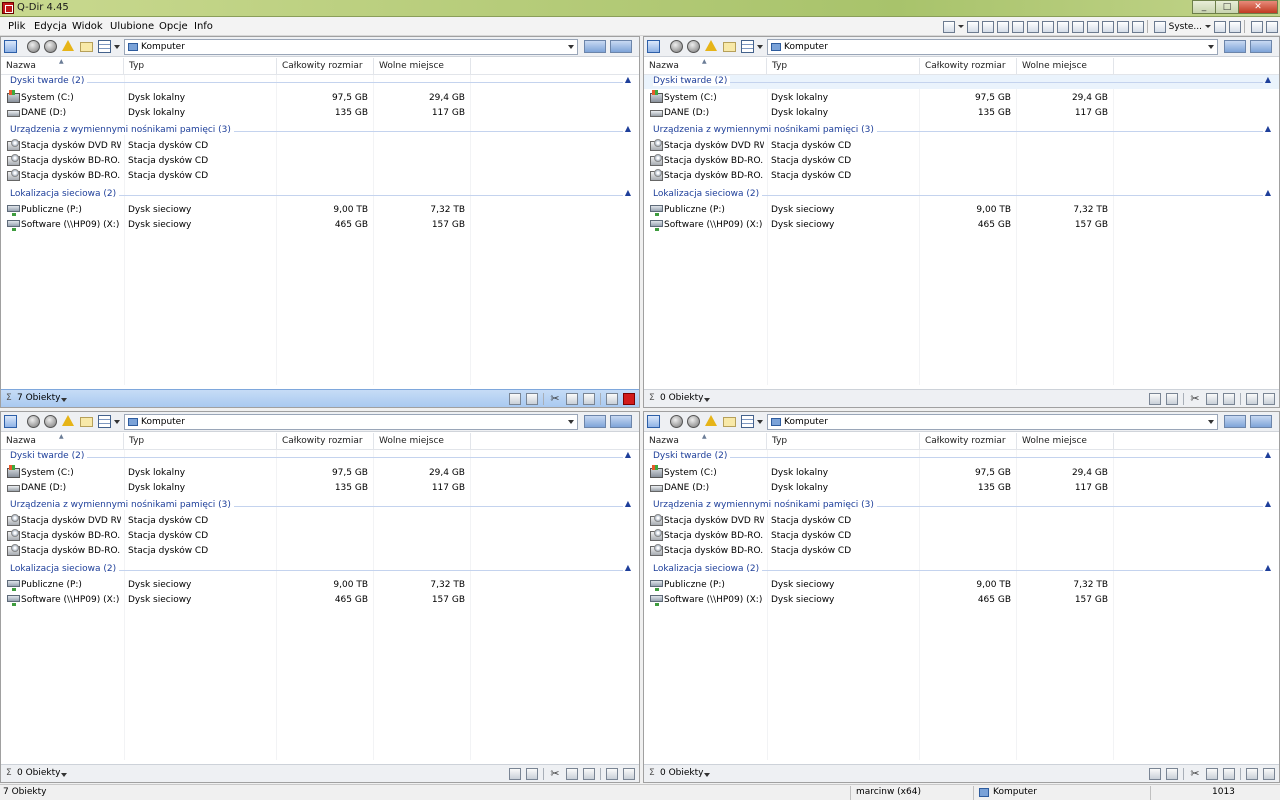  I want to click on layout-2-icon, so click(987, 26).